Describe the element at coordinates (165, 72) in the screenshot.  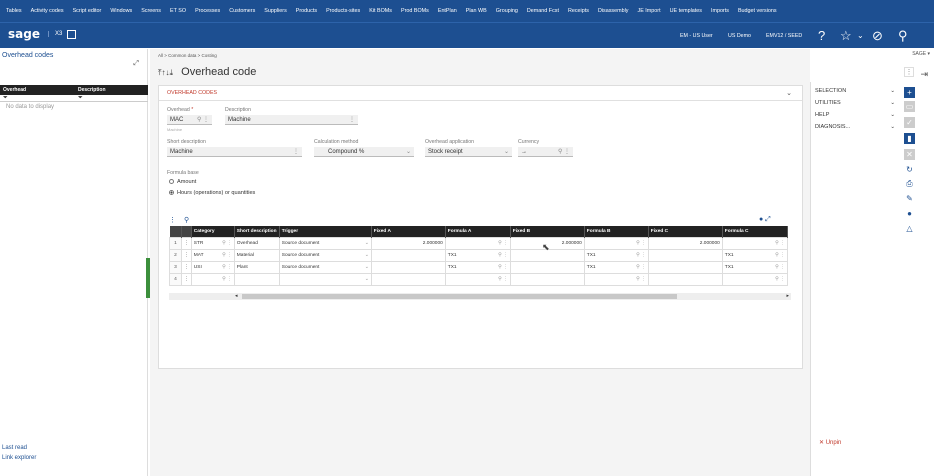
I see `record-nav-arrows-icon: ⤒↑↓⤓` at that location.